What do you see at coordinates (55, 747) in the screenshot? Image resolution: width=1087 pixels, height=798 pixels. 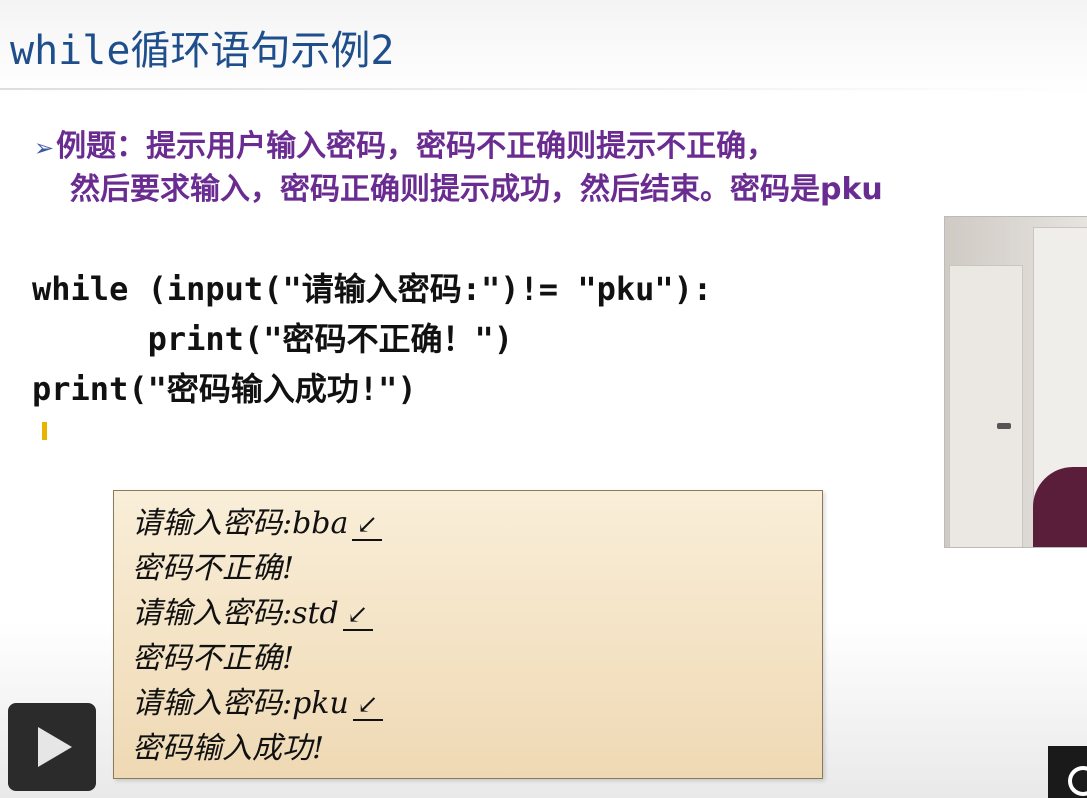 I see `play-icon` at bounding box center [55, 747].